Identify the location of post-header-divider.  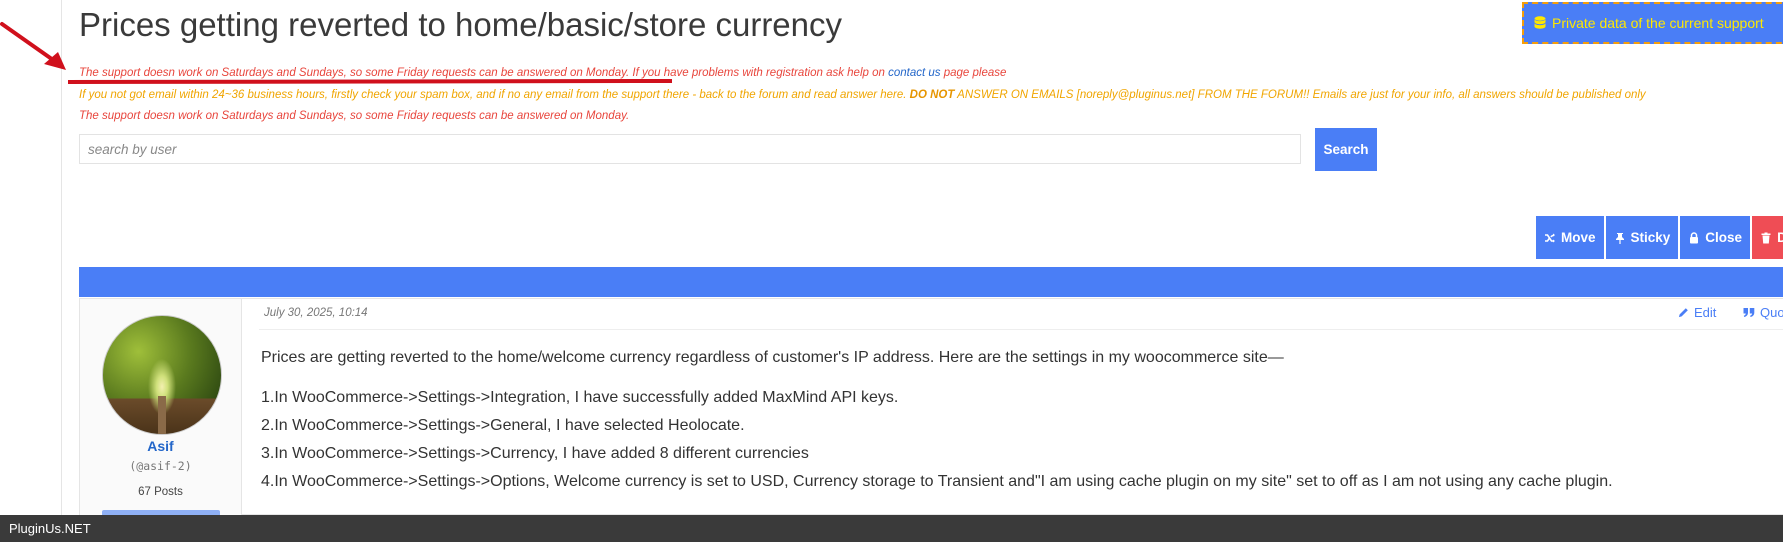
(1021, 329).